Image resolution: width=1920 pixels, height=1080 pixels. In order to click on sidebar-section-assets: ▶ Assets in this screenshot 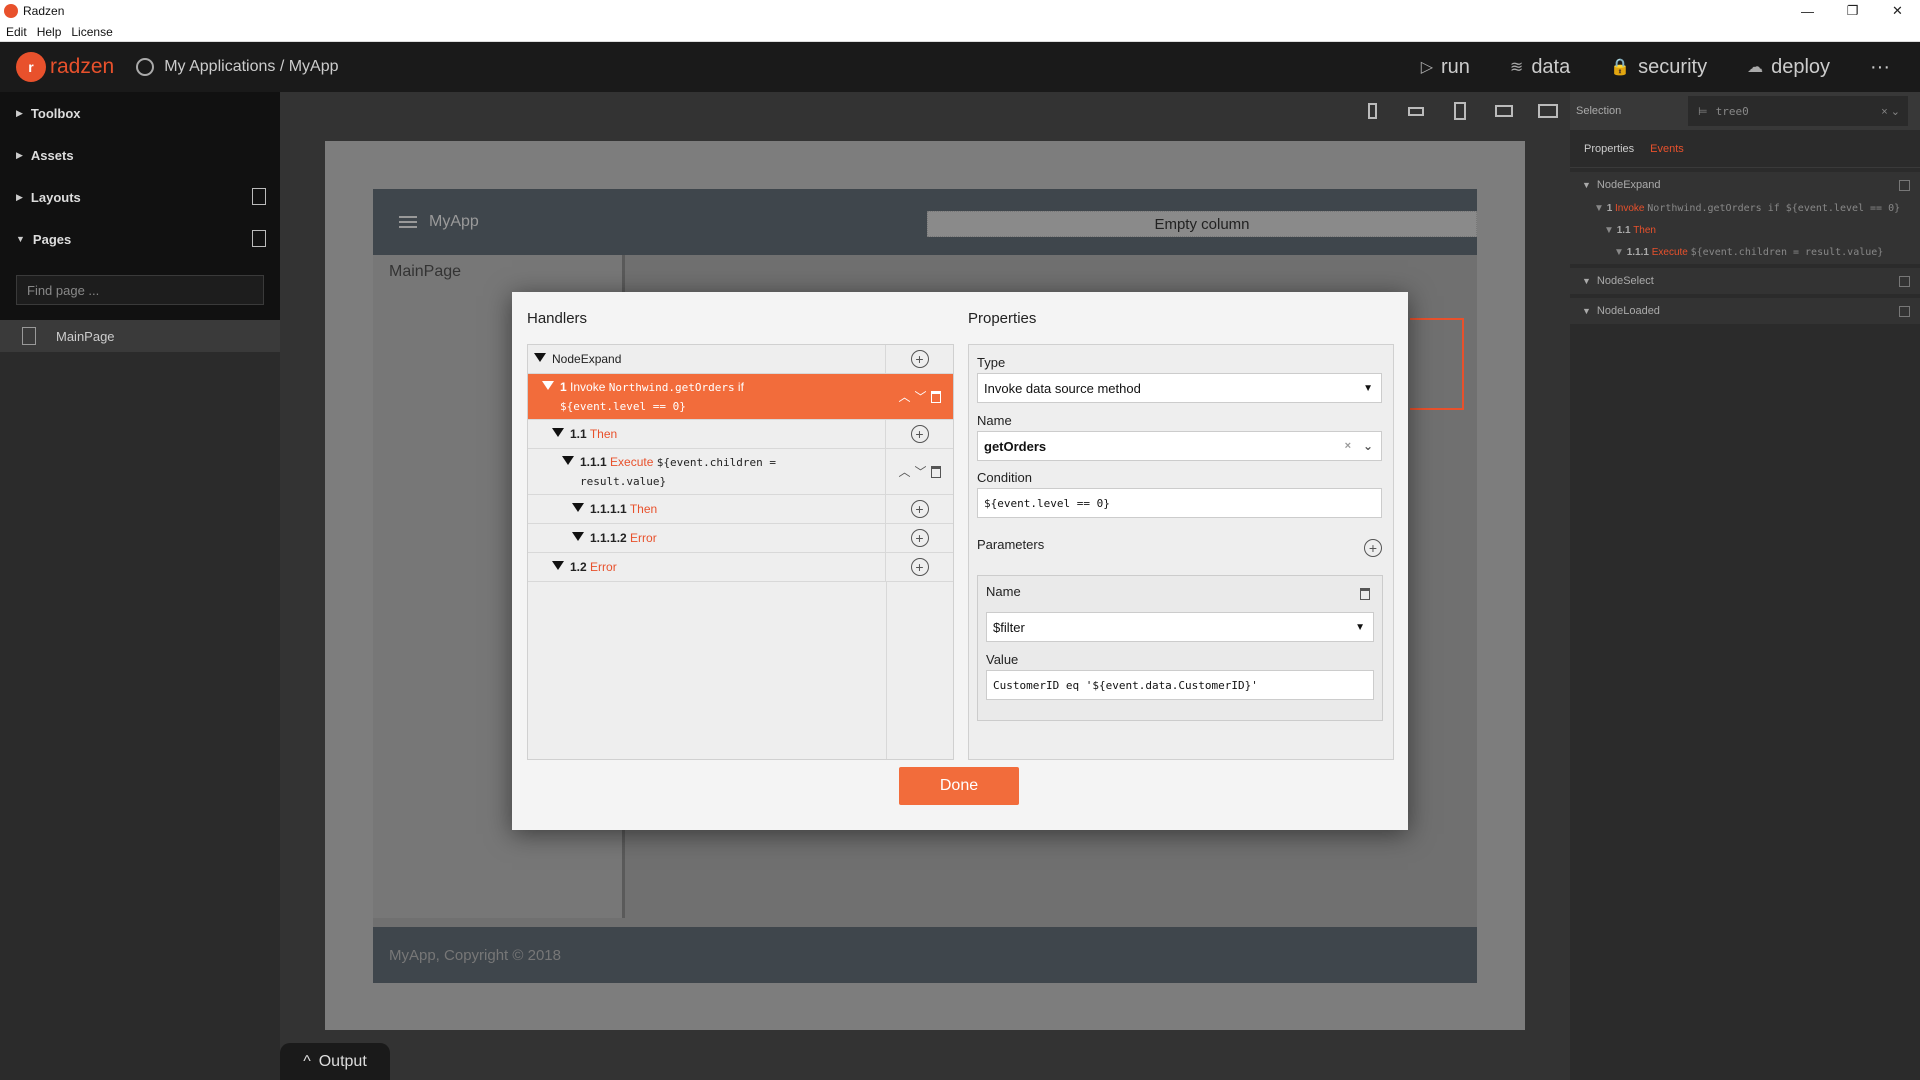, I will do `click(140, 155)`.